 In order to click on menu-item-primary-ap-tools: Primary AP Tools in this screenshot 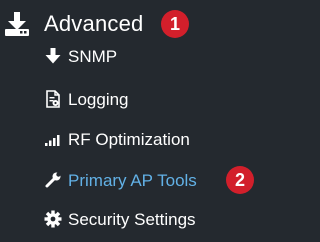, I will do `click(120, 180)`.